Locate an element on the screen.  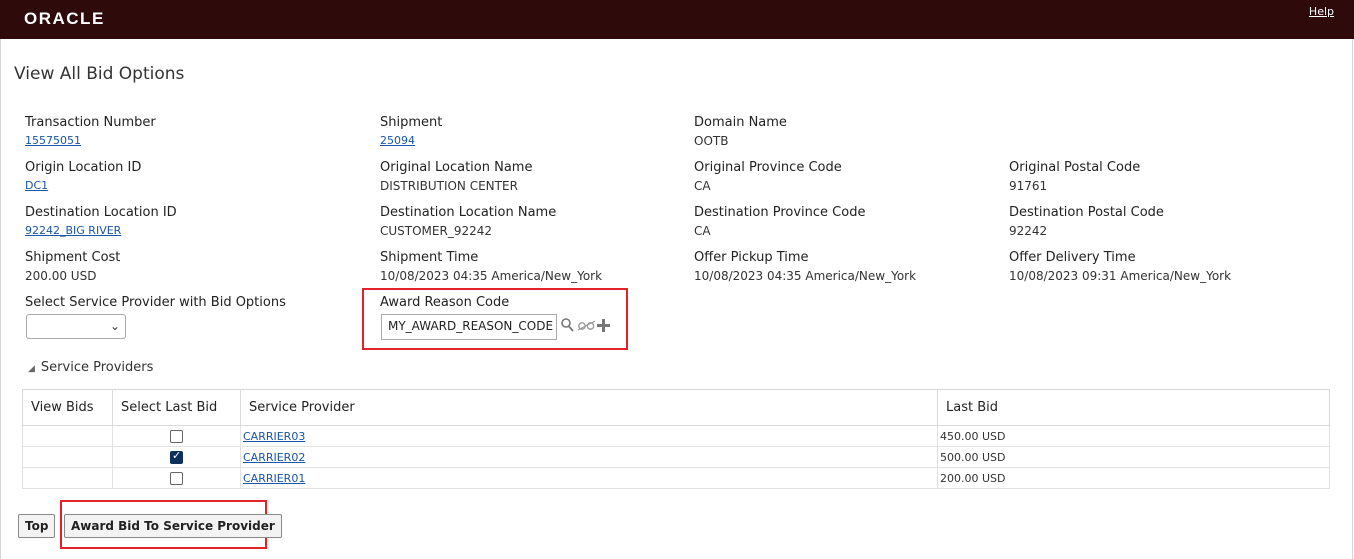
offer-pickup-time-value: 10/08/2023 04:35 America/New_York is located at coordinates (805, 276).